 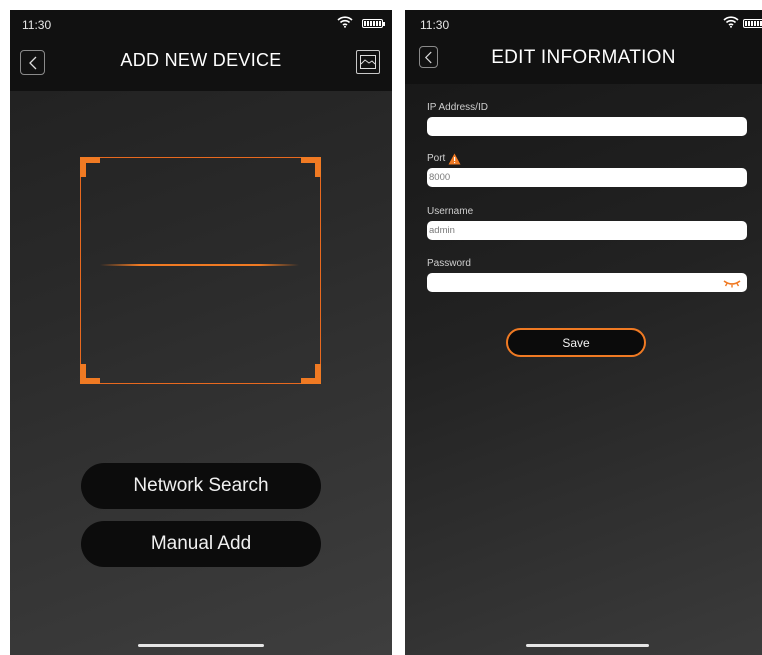 What do you see at coordinates (449, 263) in the screenshot?
I see `password-label: Password` at bounding box center [449, 263].